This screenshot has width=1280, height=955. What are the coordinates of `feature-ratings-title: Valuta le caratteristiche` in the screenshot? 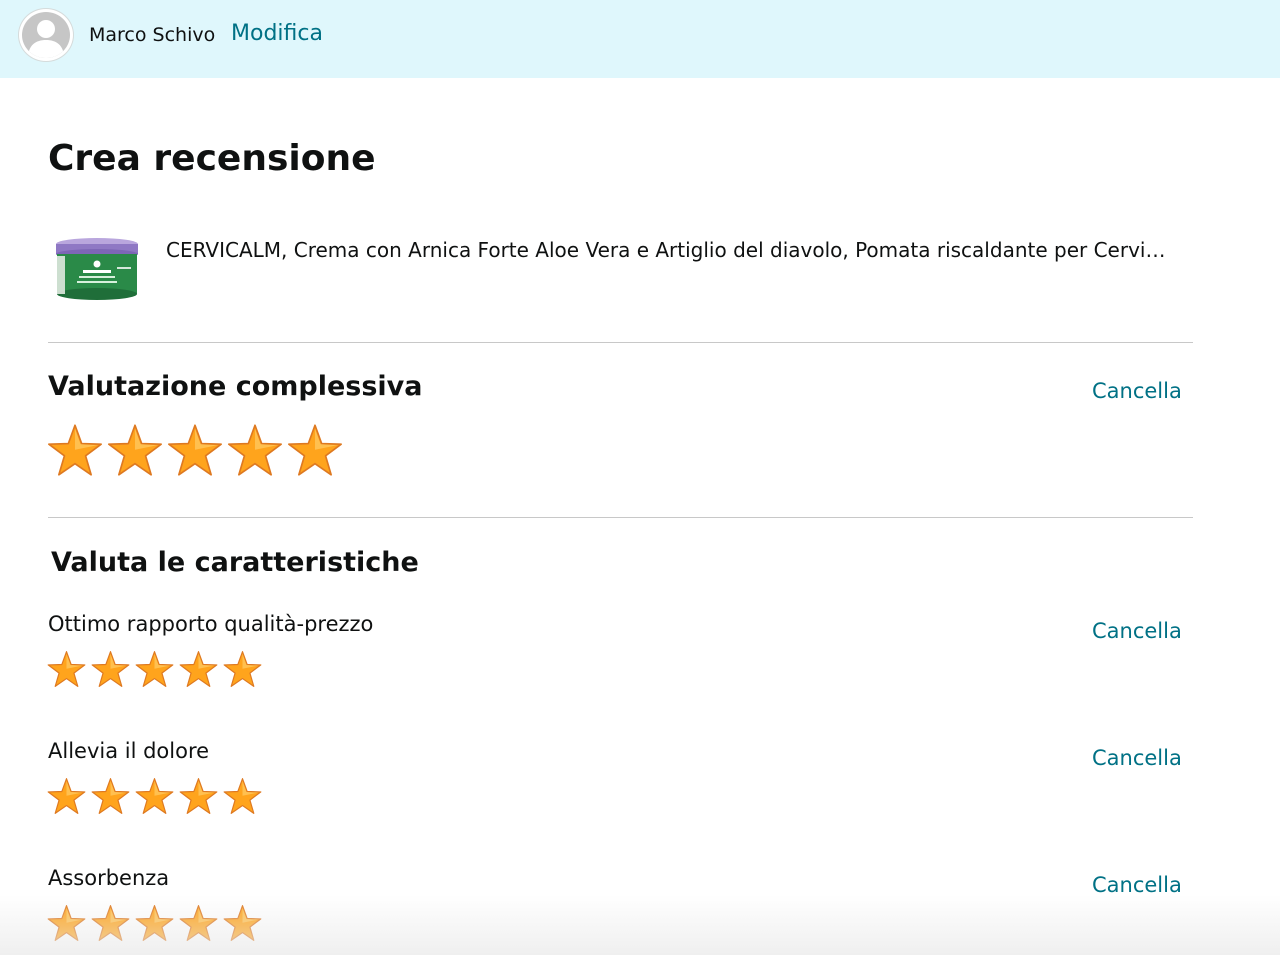 It's located at (235, 562).